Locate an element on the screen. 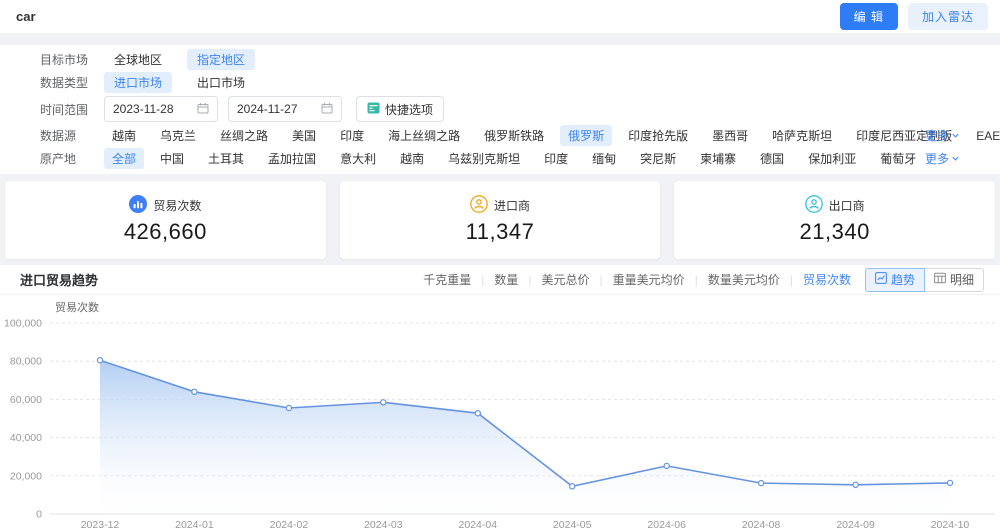 This screenshot has width=1000, height=532. filter-option: 缅甸 is located at coordinates (604, 158).